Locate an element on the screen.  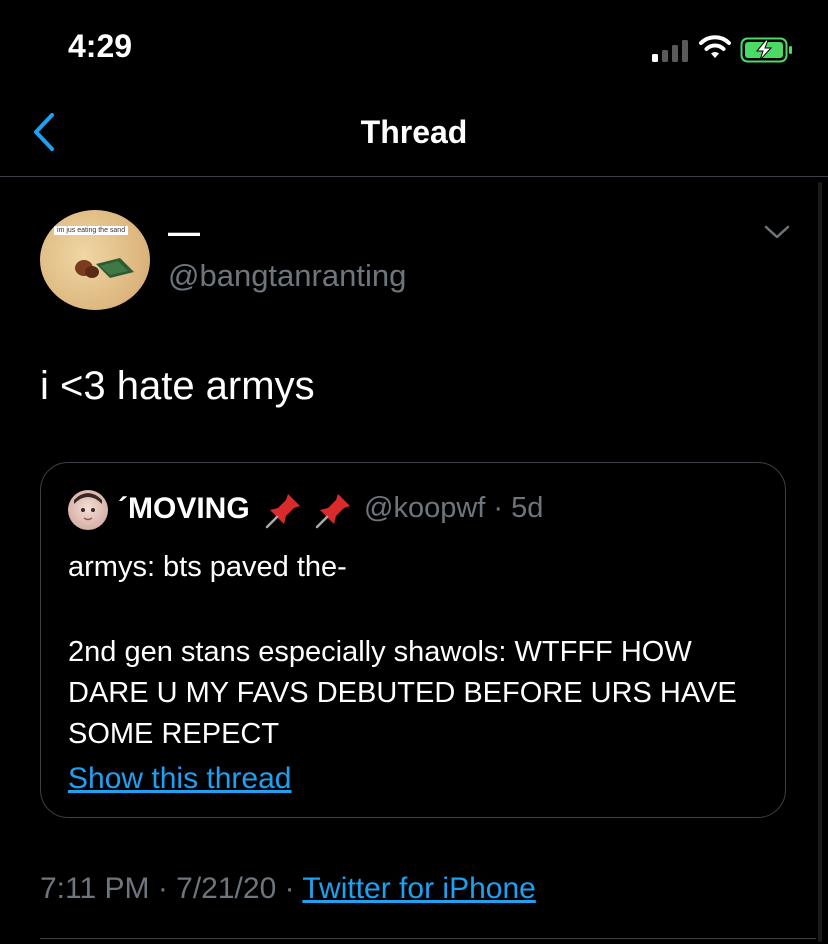
quote-avatar-face-icon is located at coordinates (88, 507).